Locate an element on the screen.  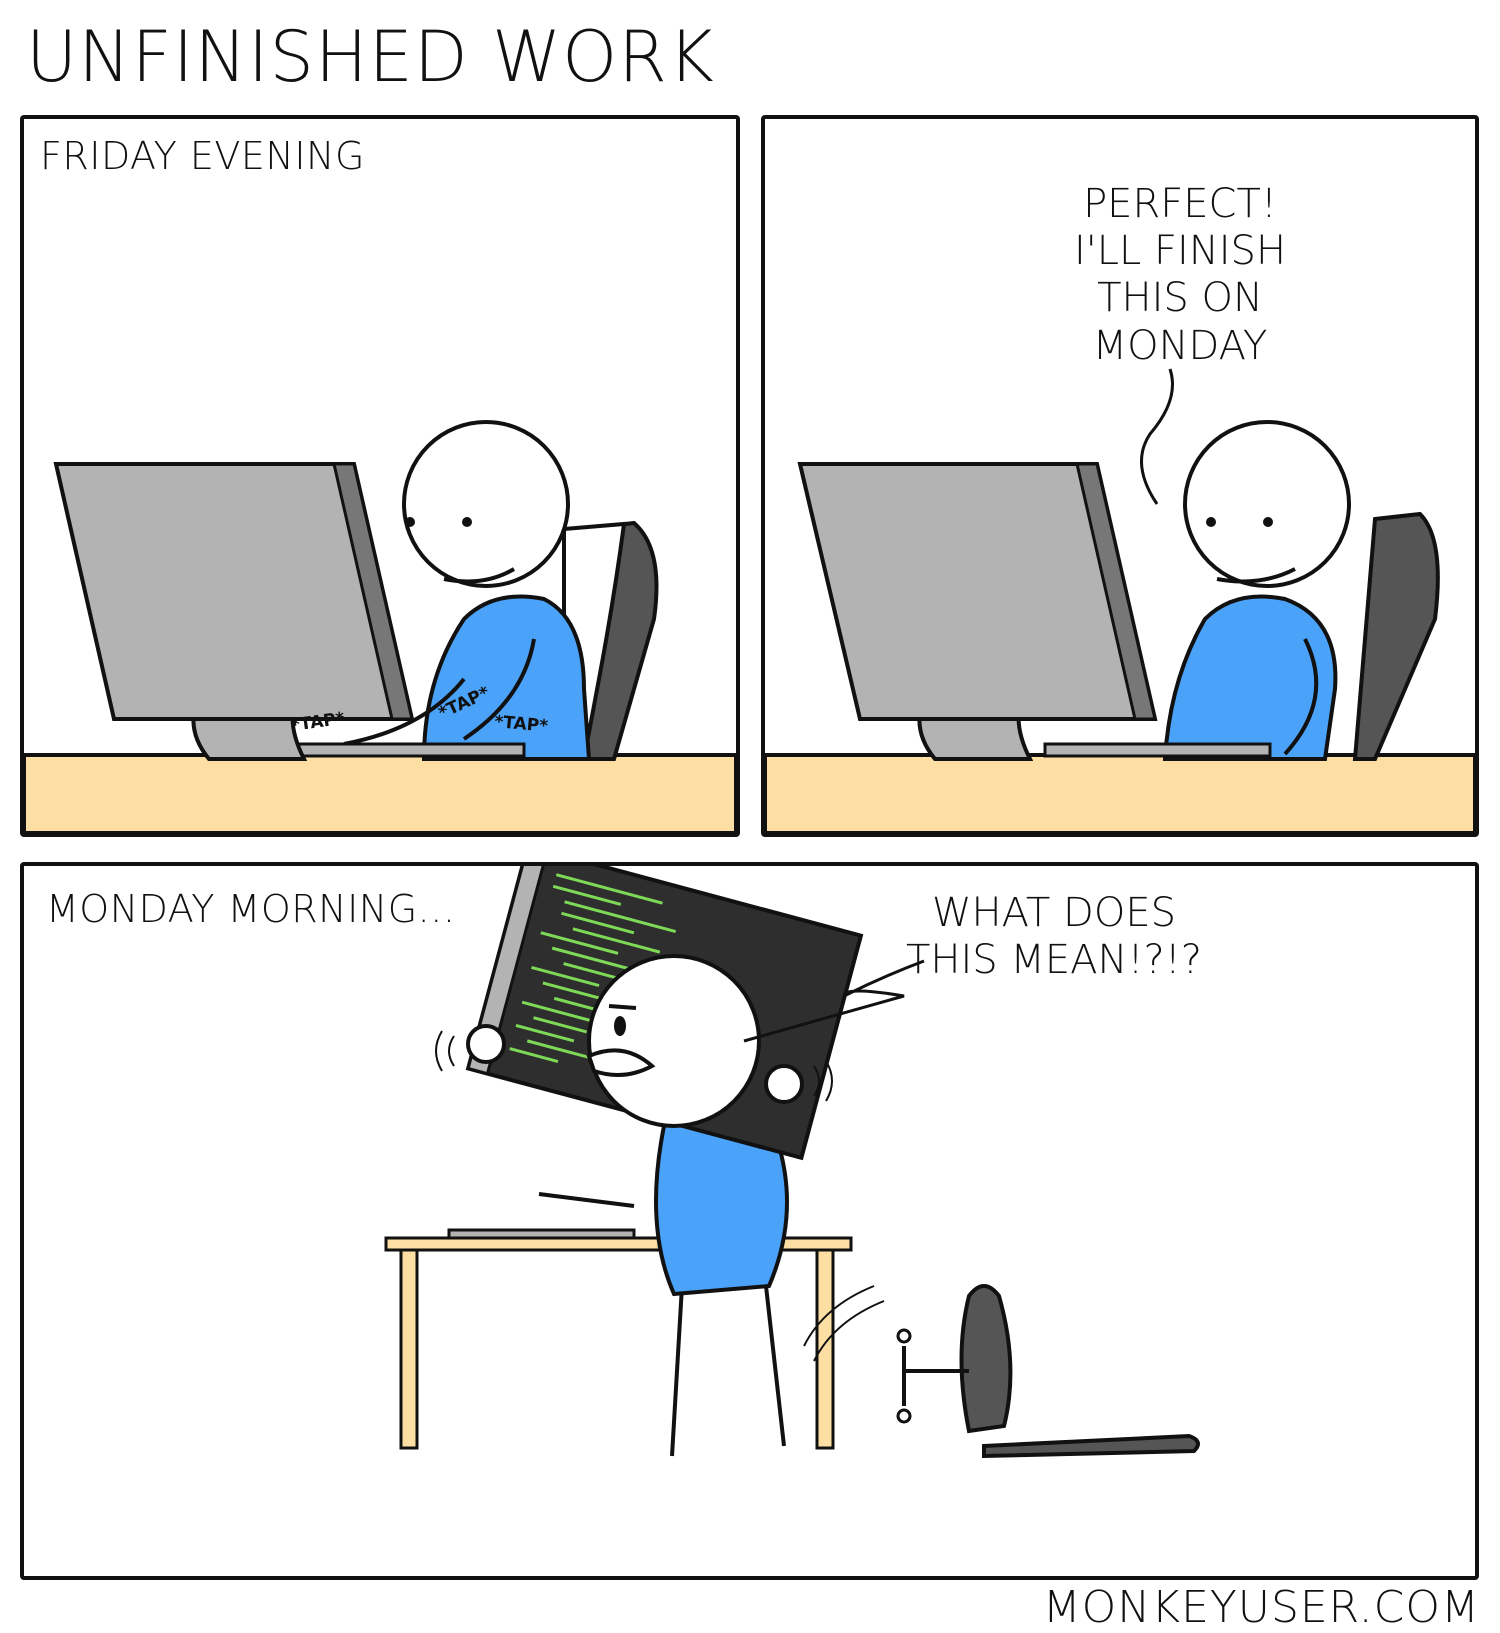
caption-friday: FRIDAY EVENING is located at coordinates (202, 156).